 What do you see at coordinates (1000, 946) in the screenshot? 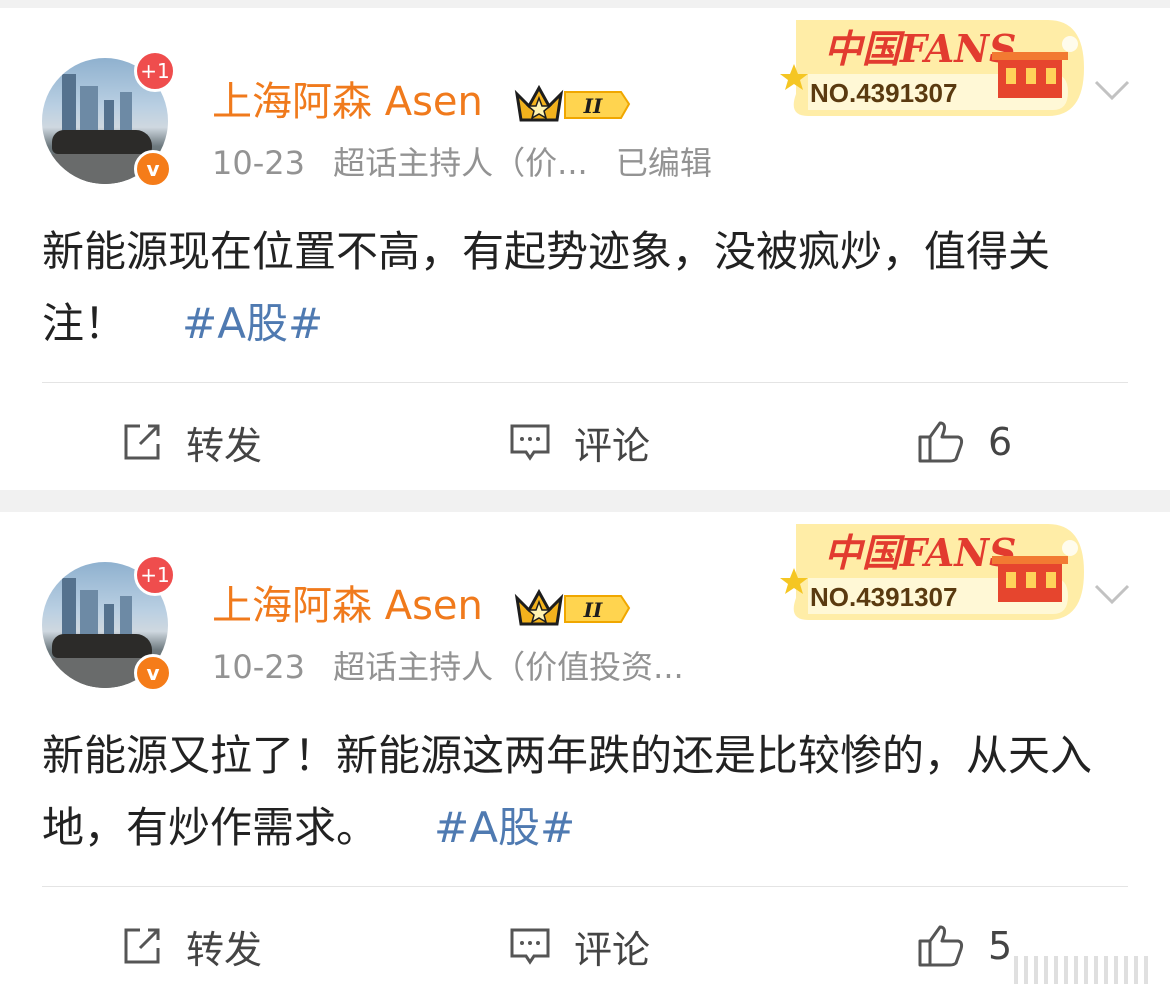
I see `like-count: 5` at bounding box center [1000, 946].